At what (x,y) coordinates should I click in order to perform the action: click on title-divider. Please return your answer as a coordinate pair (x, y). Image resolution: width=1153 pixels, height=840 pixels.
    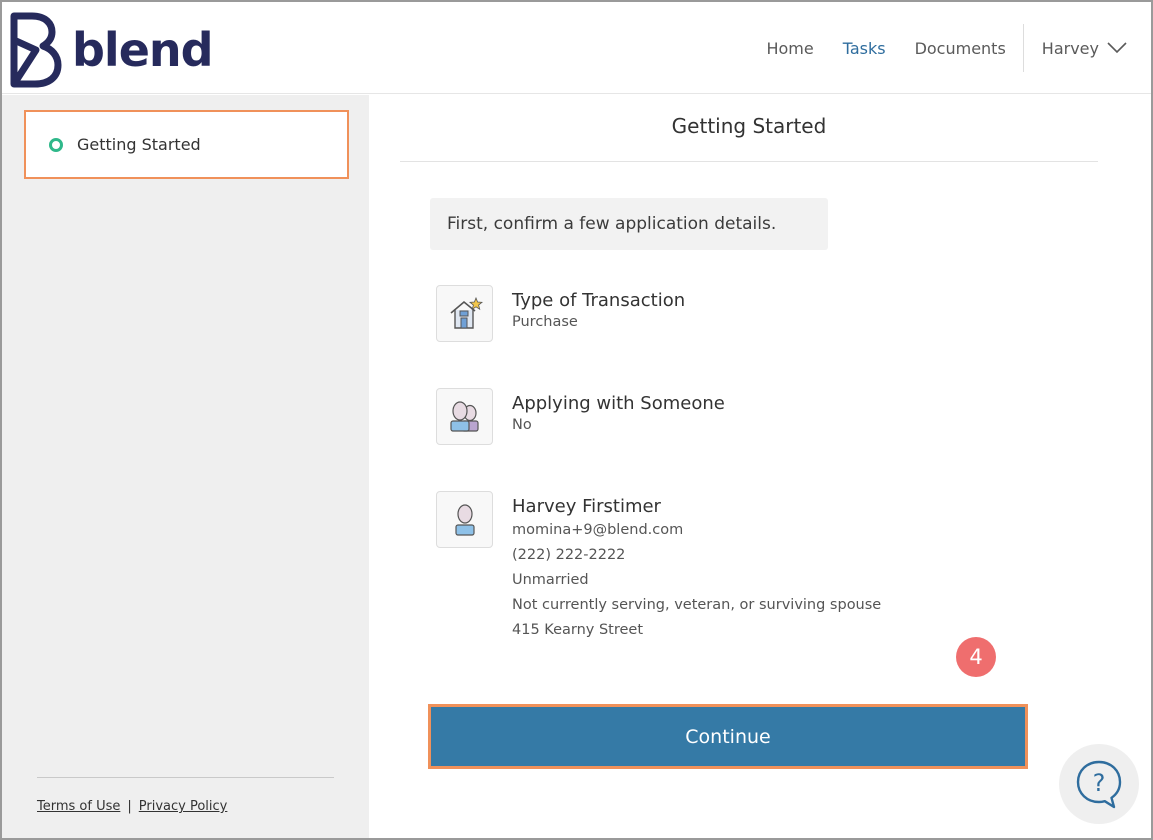
    Looking at the image, I should click on (749, 161).